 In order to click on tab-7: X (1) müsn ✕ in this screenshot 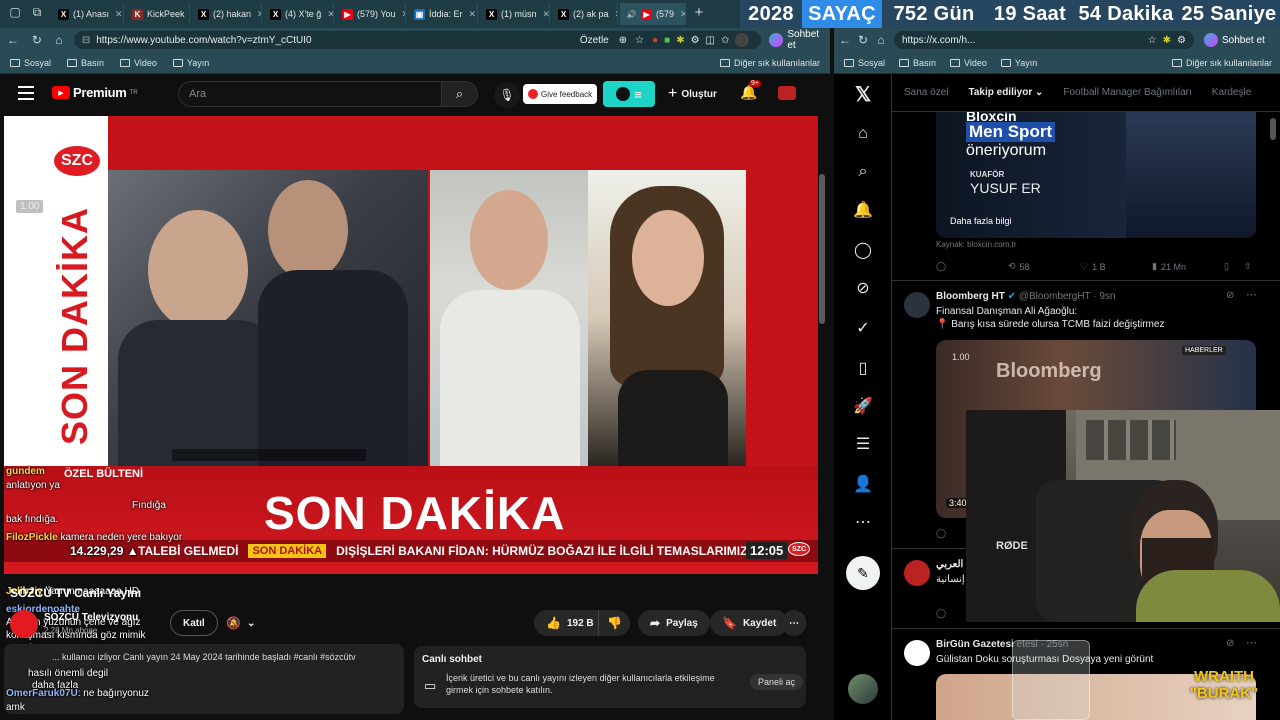, I will do `click(515, 14)`.